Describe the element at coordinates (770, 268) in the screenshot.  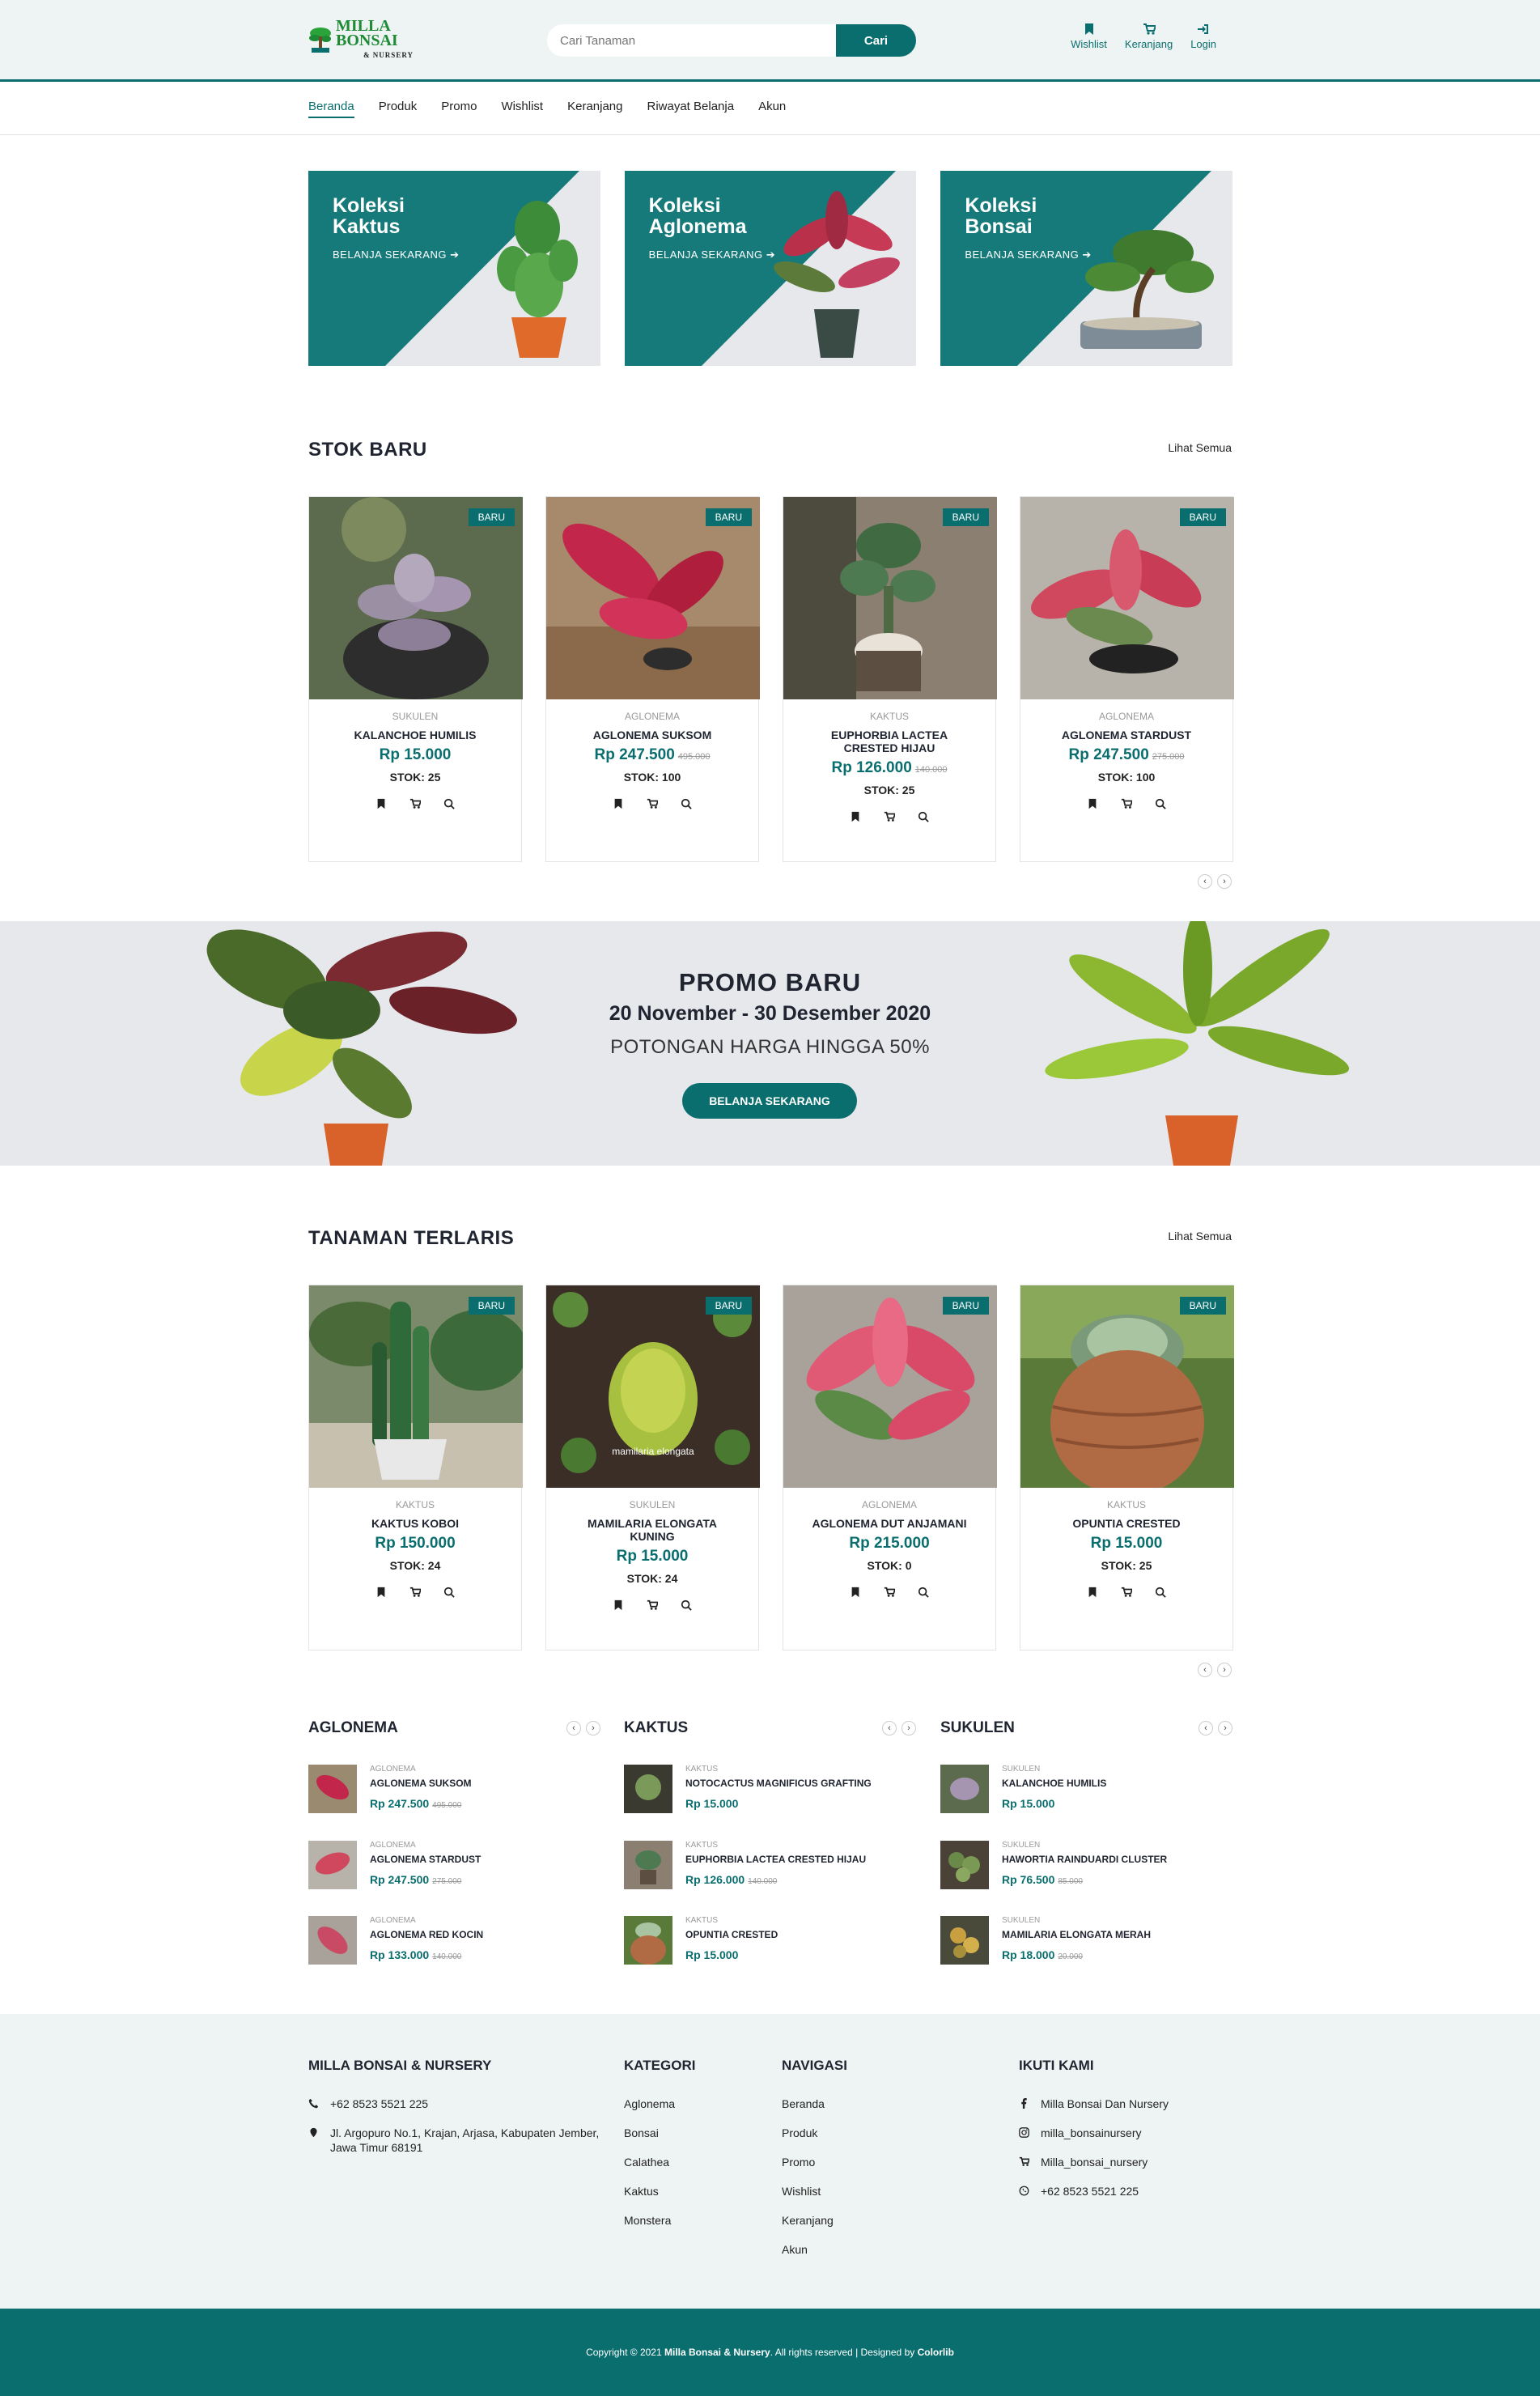
I see `banner-aglonema: Koleksi Aglonema BELANJA SEKARANG ➔` at that location.